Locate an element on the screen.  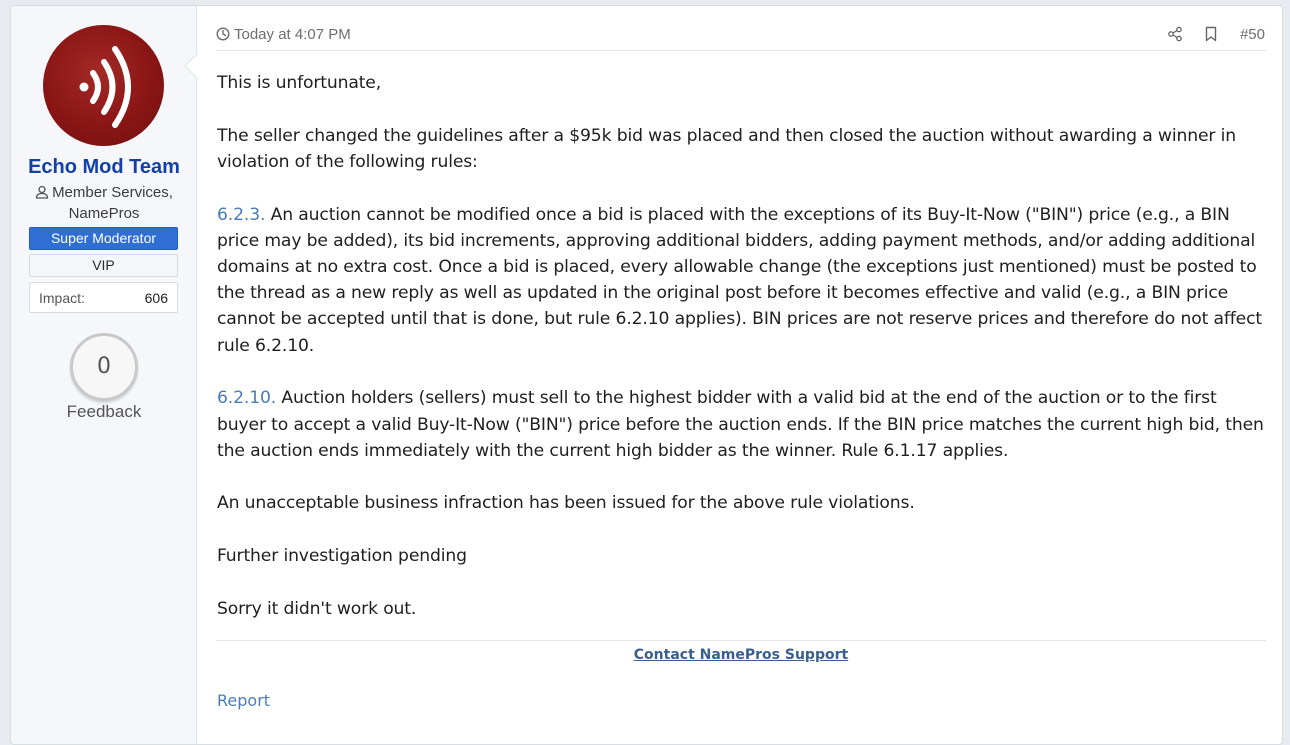
post-paragraph: Sorry it didn't work out. is located at coordinates (317, 608).